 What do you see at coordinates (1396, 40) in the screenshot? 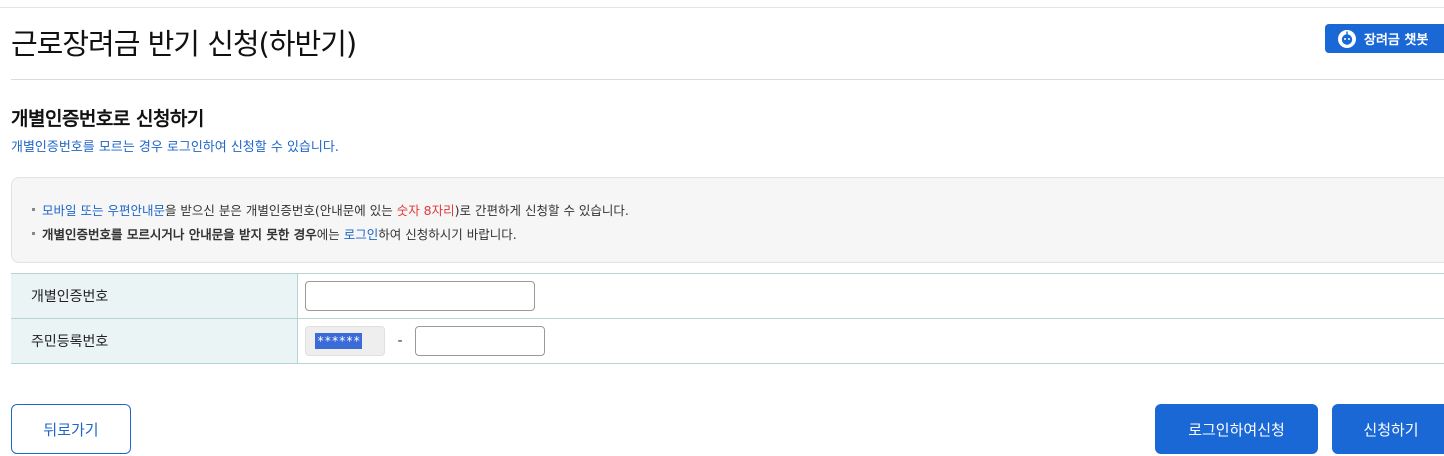
I see `chatbot-label: 장려금 챗봇` at bounding box center [1396, 40].